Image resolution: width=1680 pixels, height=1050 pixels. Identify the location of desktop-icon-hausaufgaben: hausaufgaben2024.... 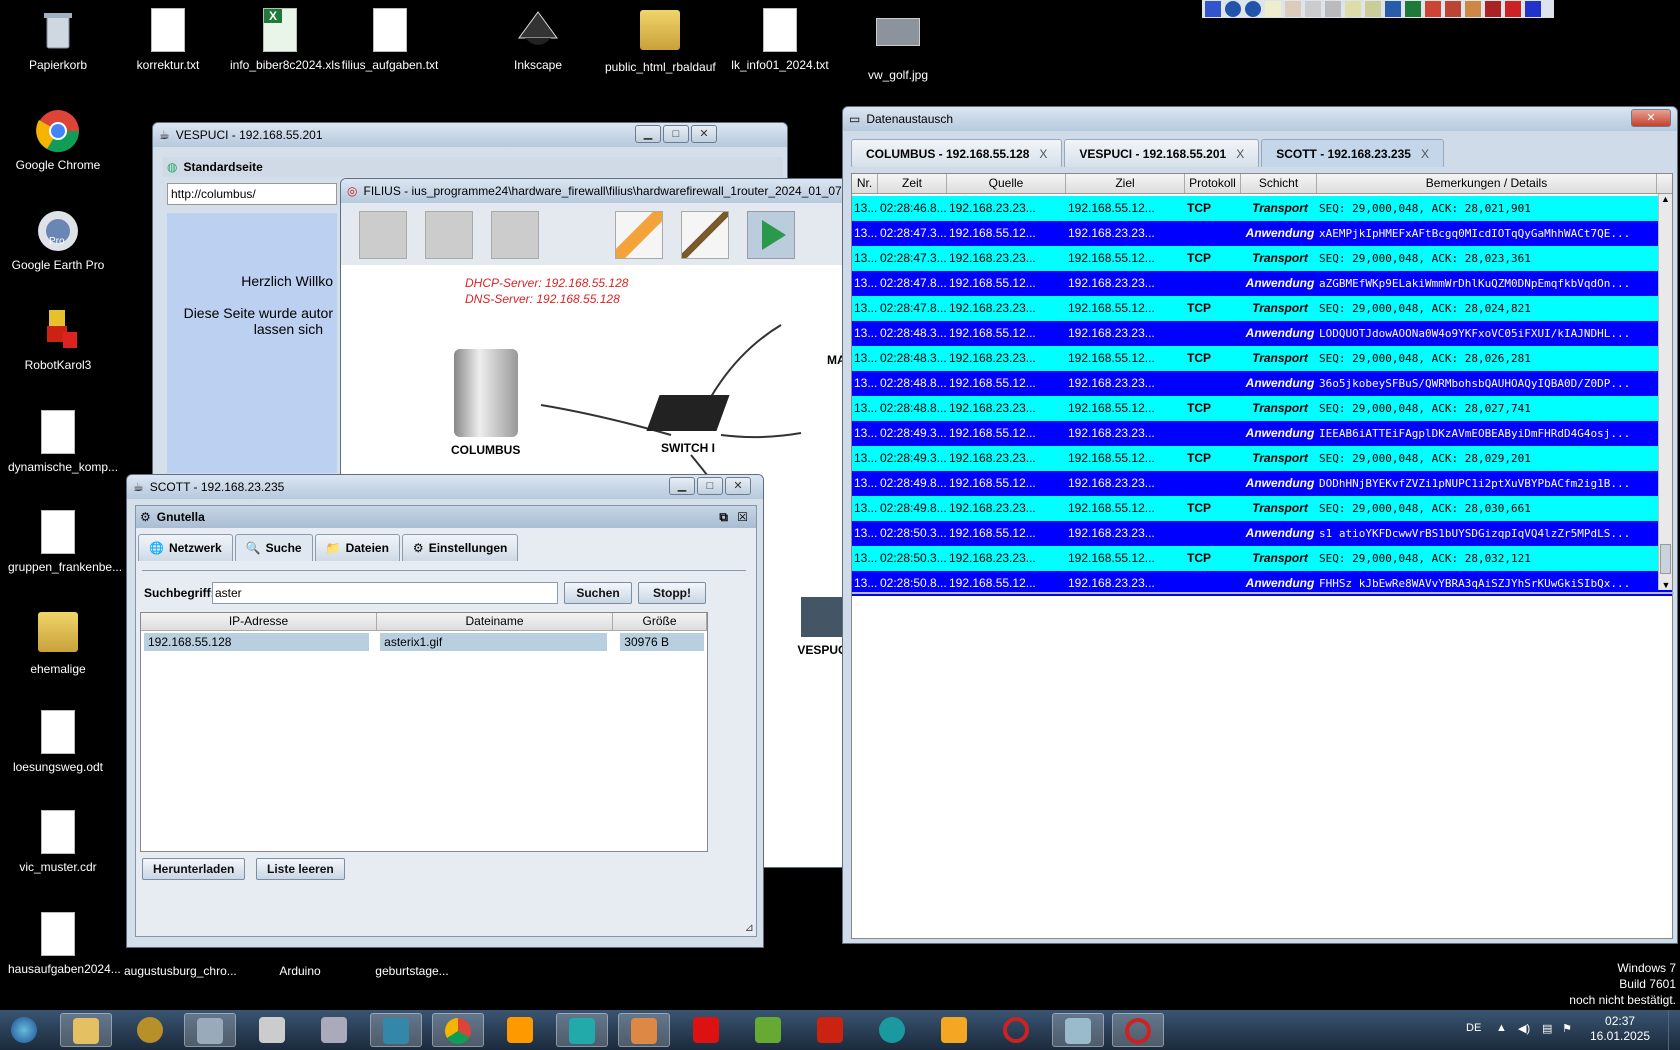
(64, 944).